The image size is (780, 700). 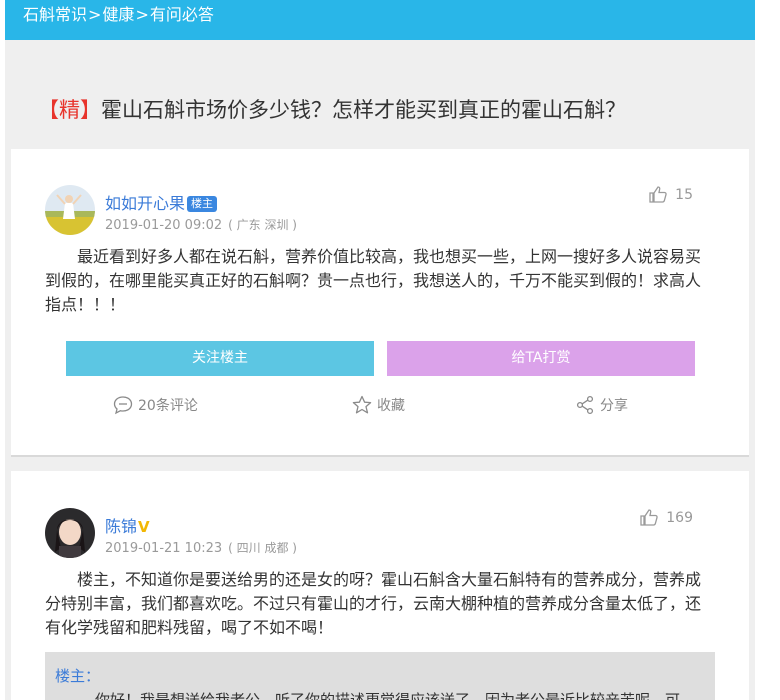 What do you see at coordinates (262, 225) in the screenshot?
I see `post-location: ( 广东 深圳 )` at bounding box center [262, 225].